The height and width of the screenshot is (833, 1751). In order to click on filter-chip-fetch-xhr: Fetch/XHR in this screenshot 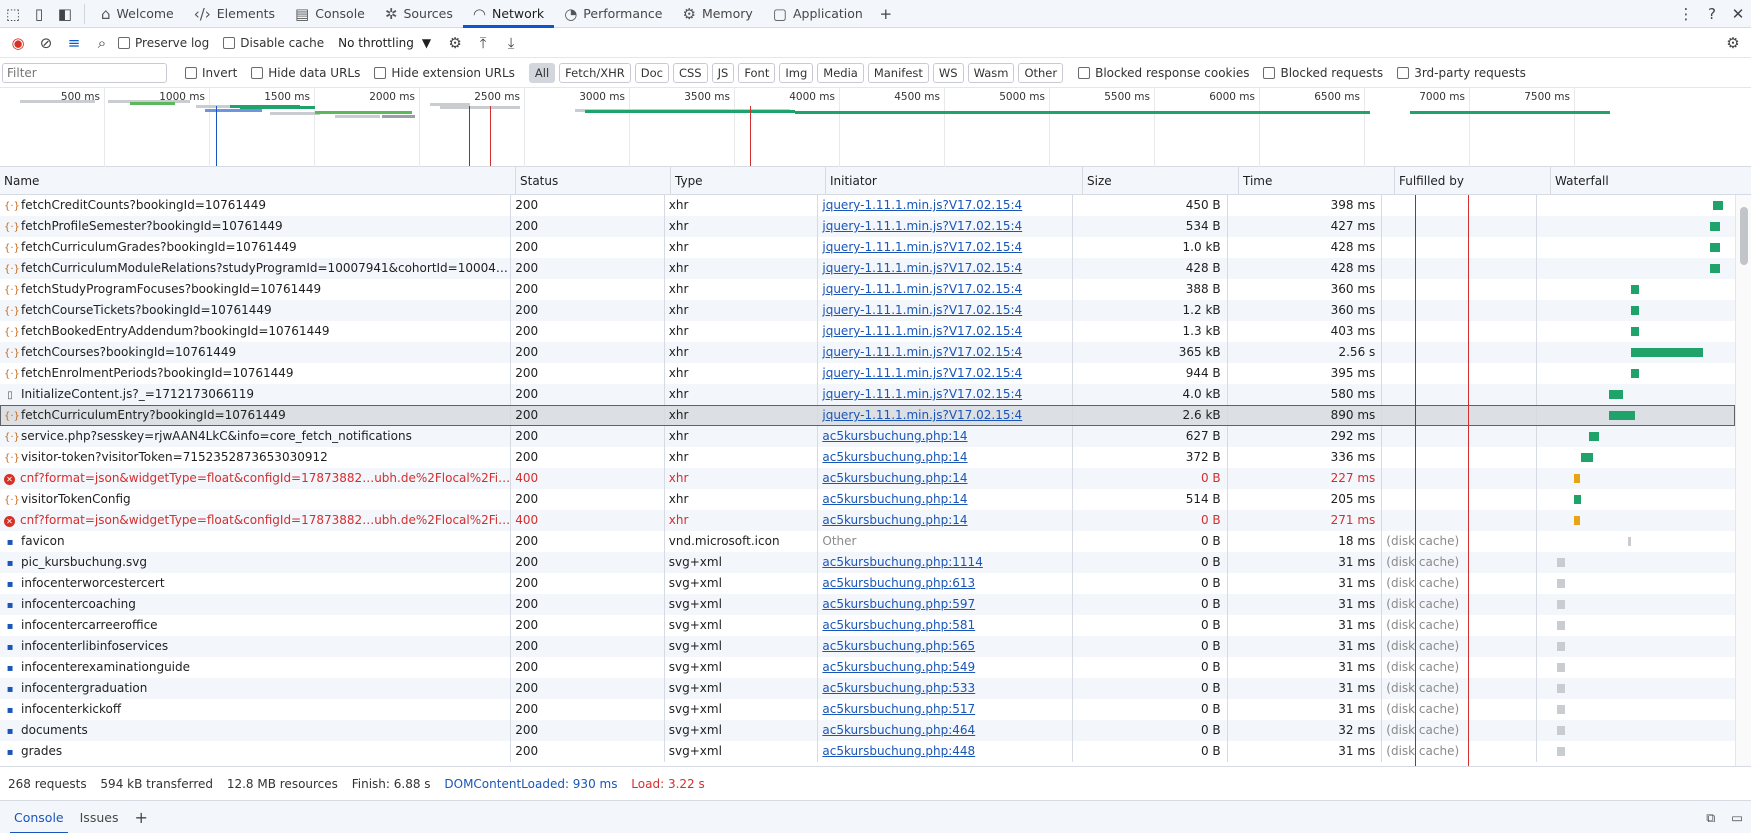, I will do `click(595, 72)`.